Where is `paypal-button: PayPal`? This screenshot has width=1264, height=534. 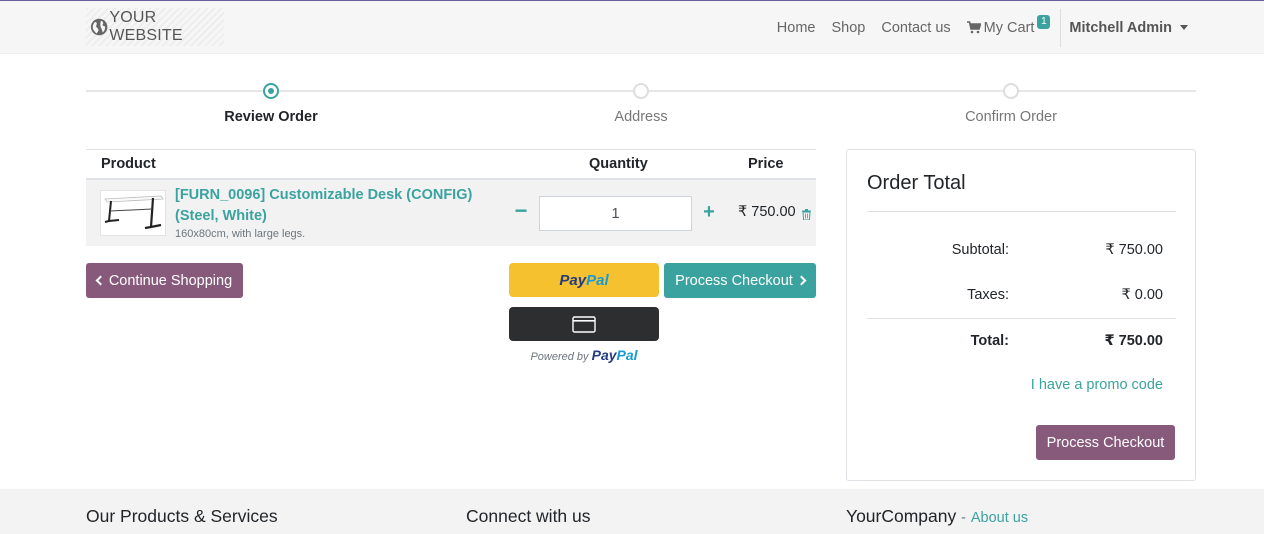 paypal-button: PayPal is located at coordinates (584, 280).